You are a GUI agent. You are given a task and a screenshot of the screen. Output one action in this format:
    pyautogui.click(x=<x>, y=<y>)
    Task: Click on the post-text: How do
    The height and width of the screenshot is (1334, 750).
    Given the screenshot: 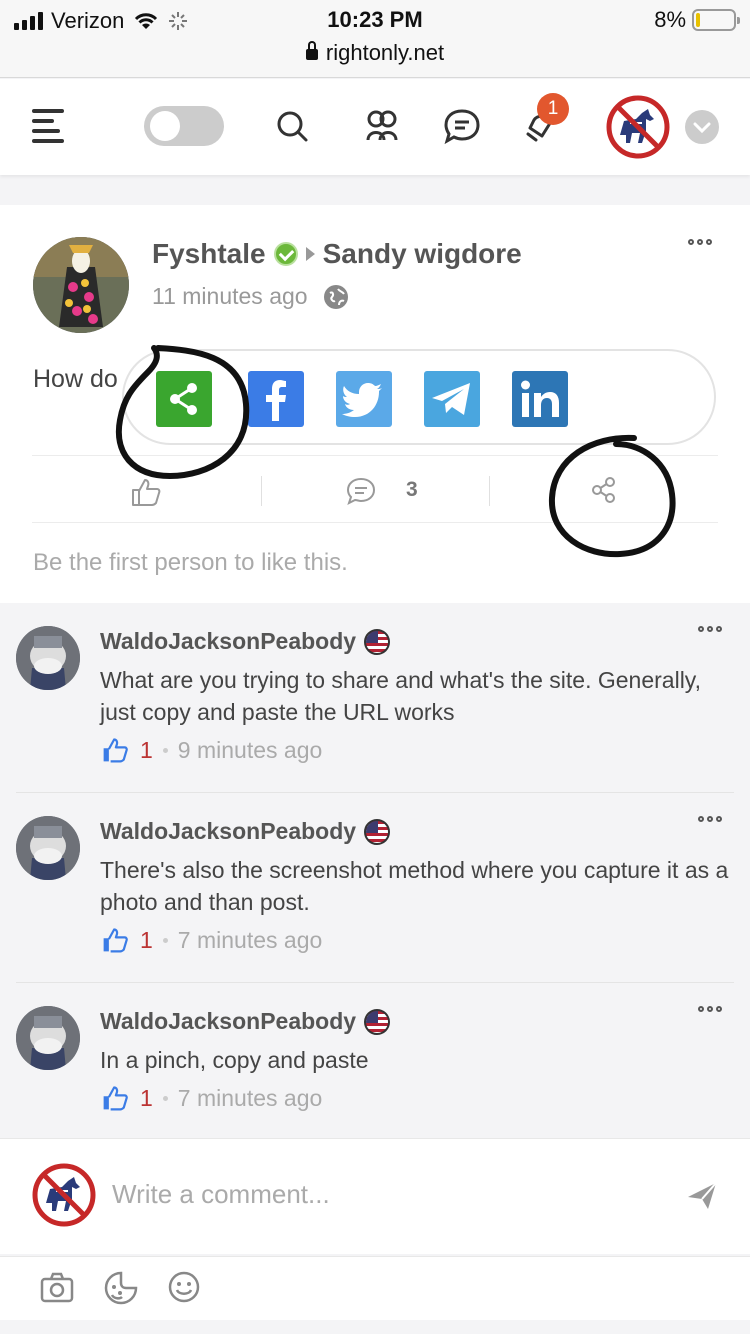 What is the action you would take?
    pyautogui.click(x=75, y=379)
    